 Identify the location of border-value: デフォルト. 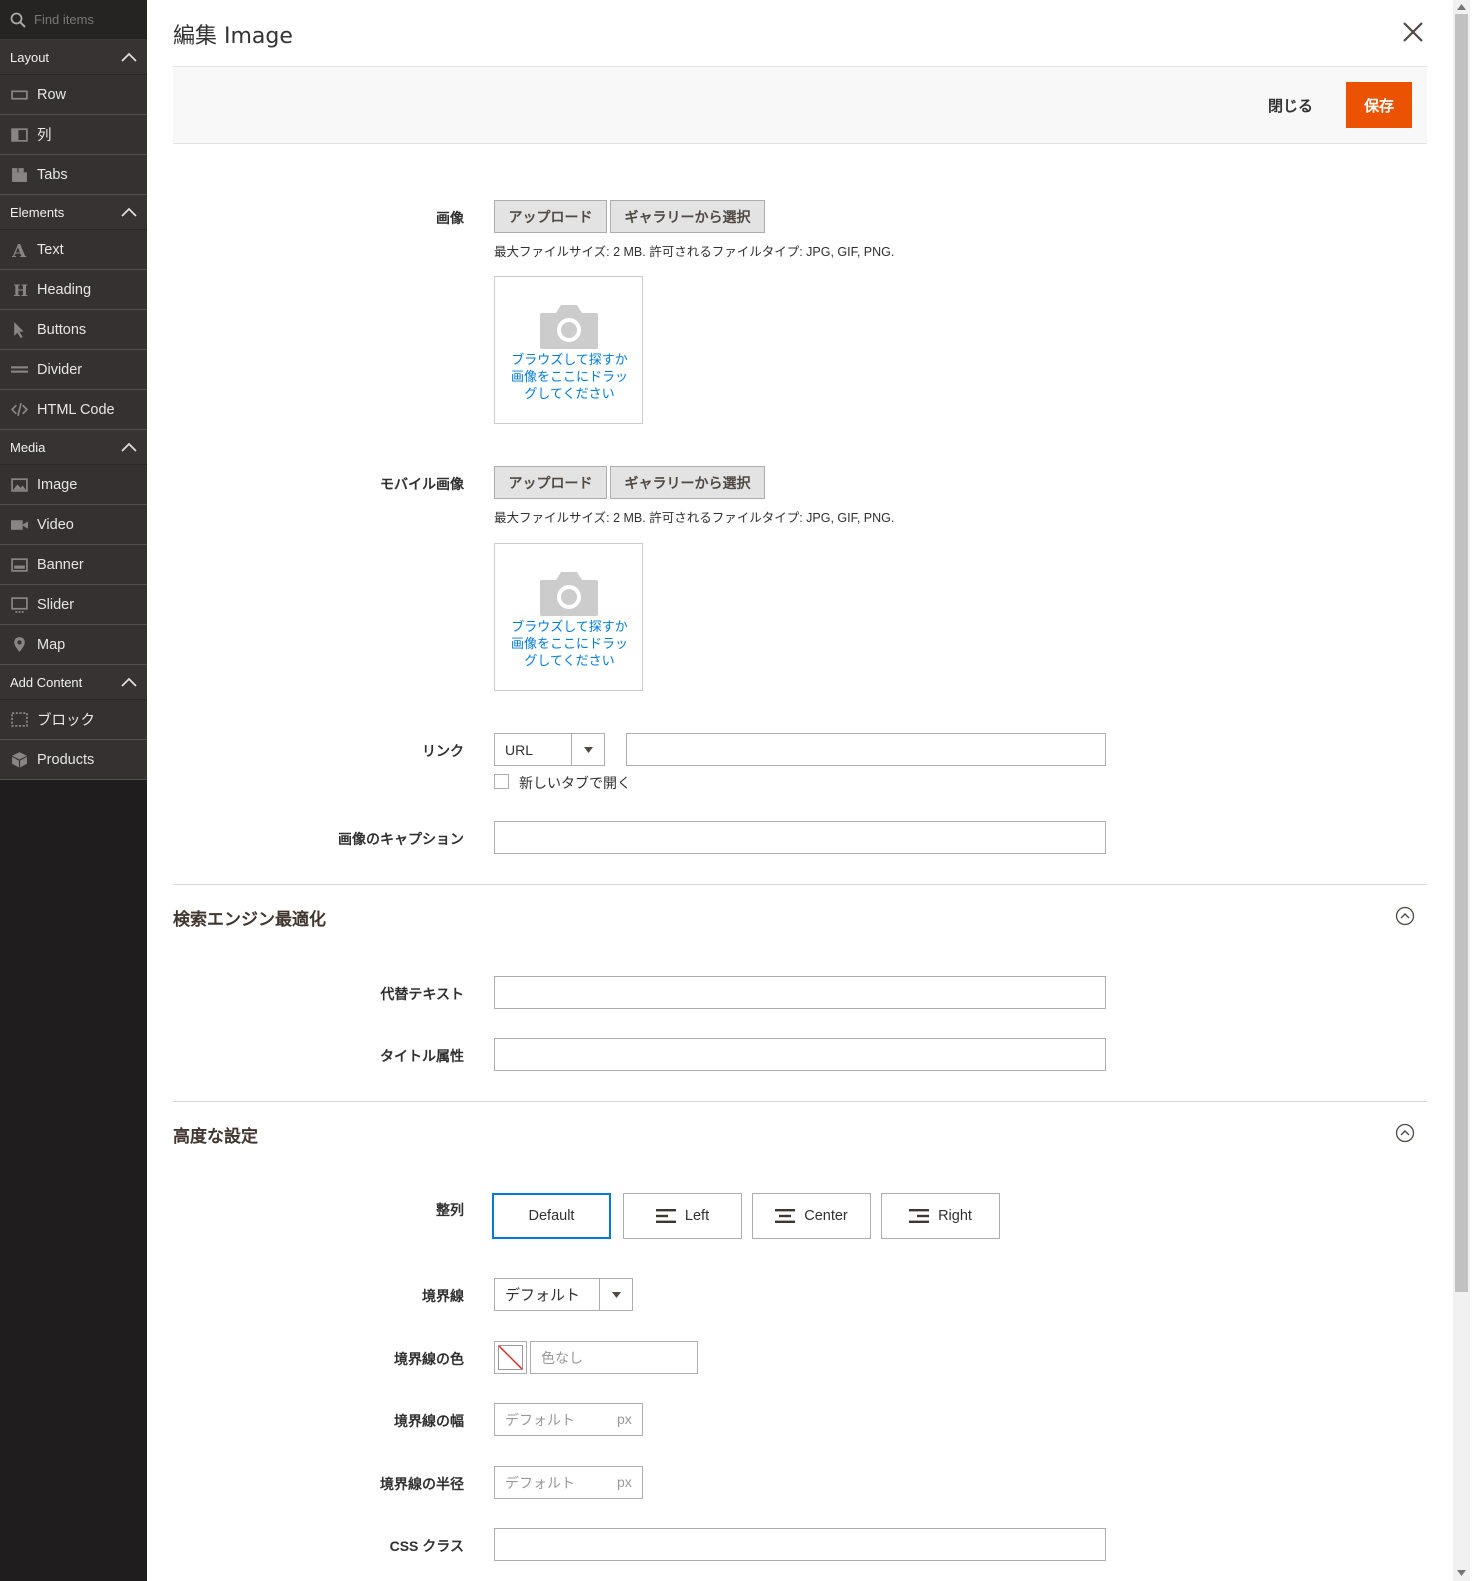
(543, 1295).